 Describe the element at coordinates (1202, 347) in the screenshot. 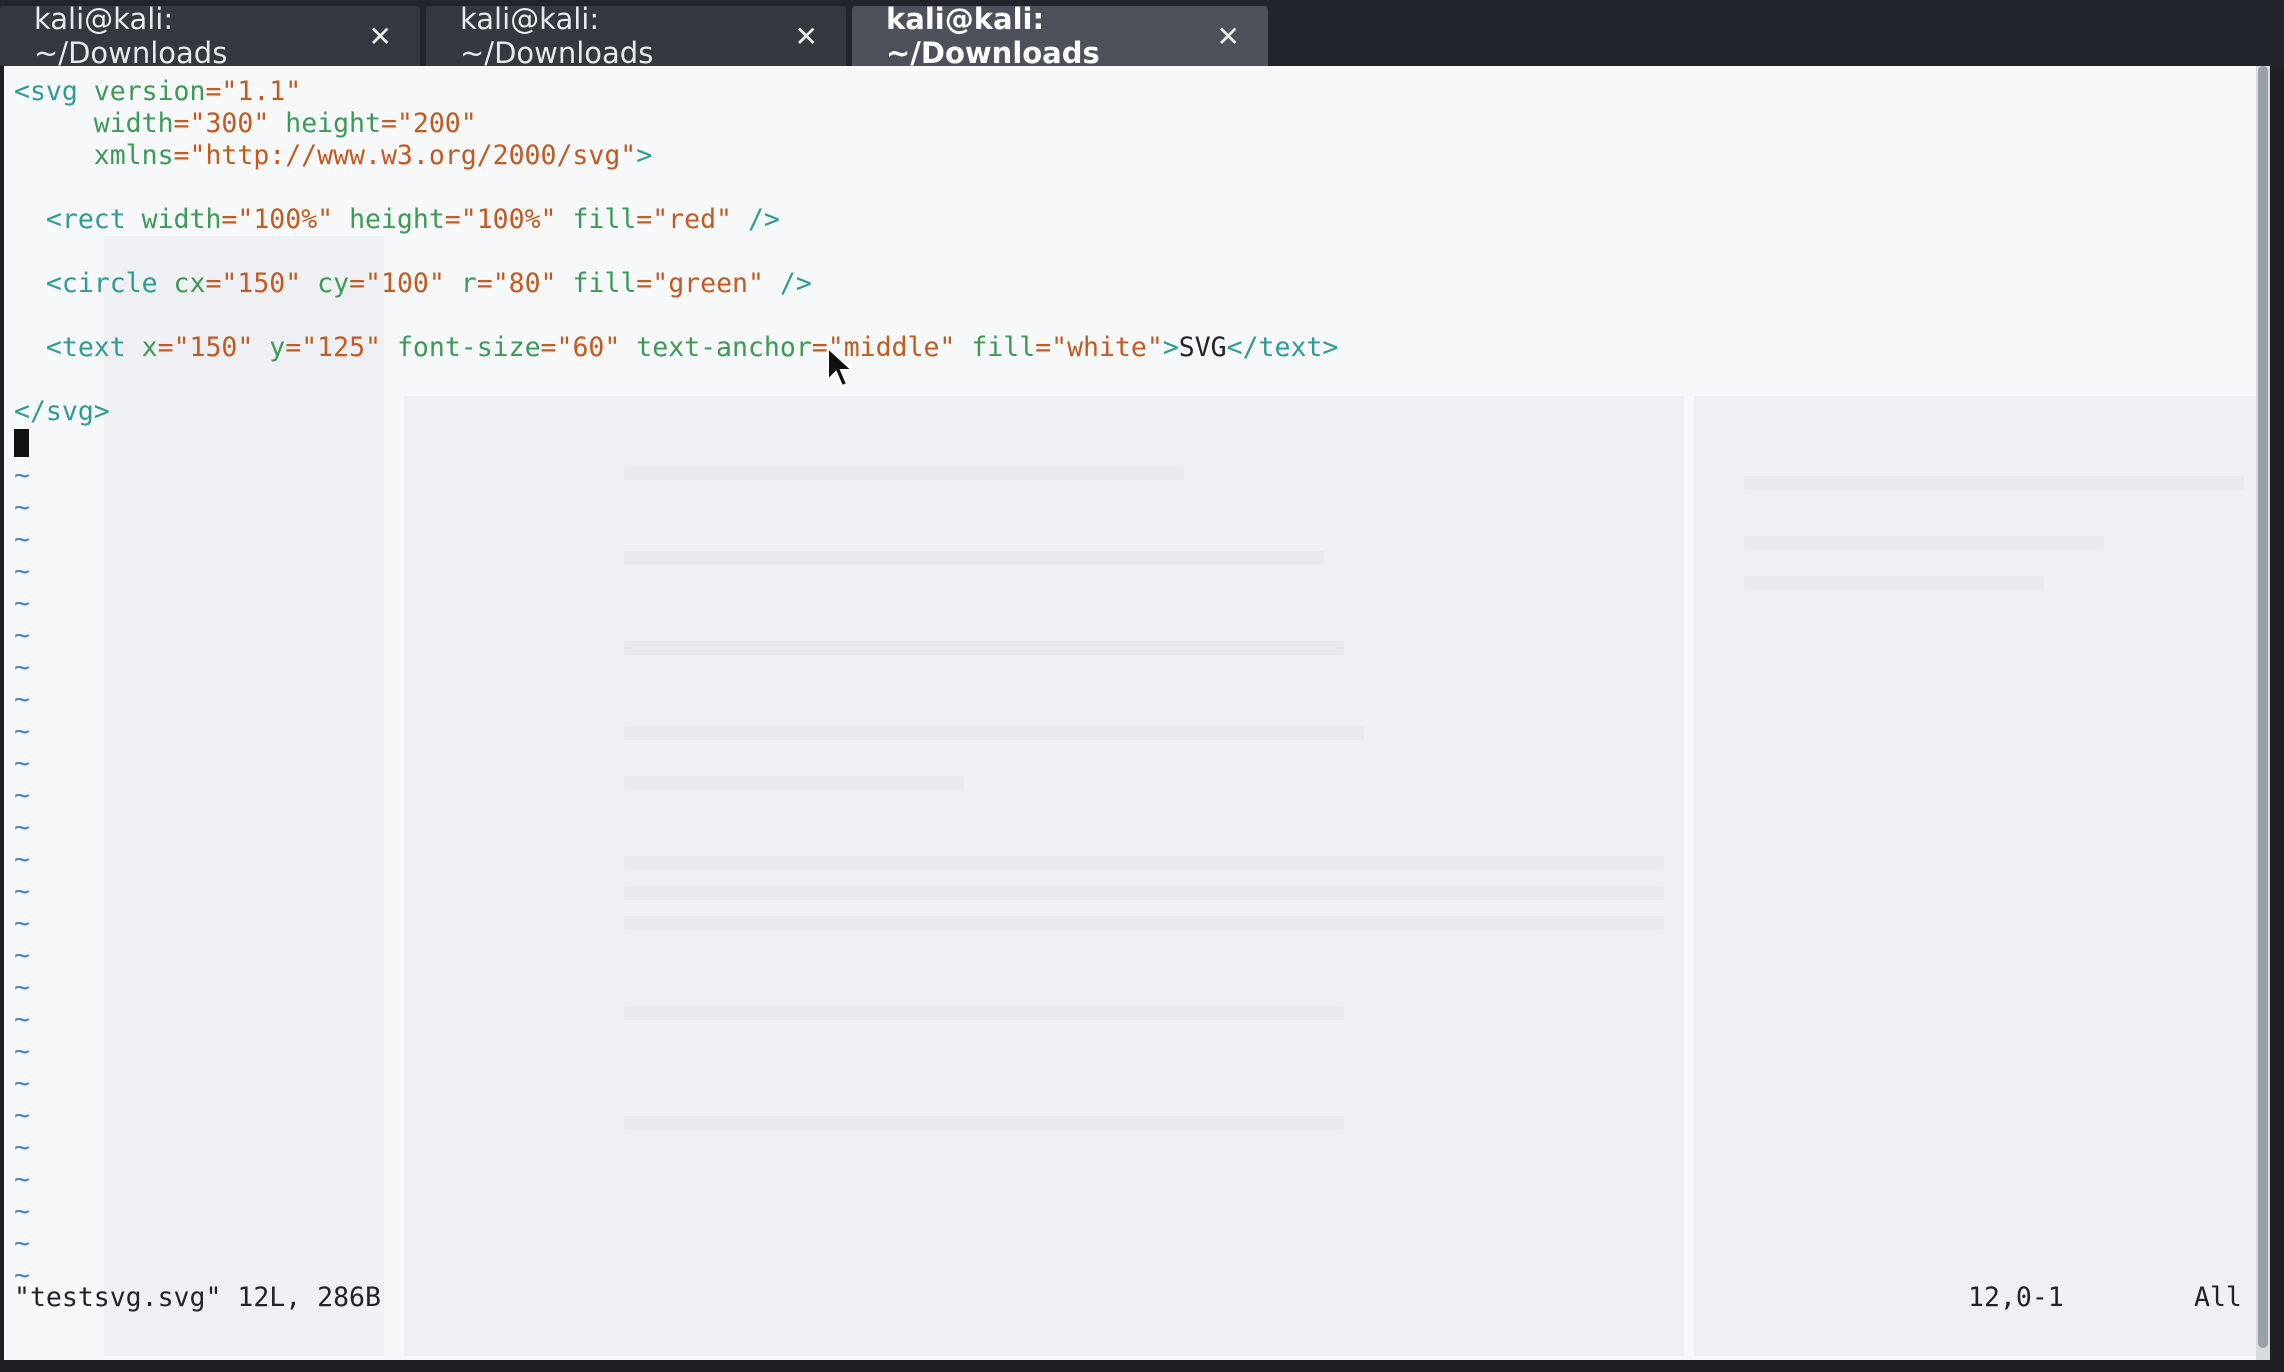

I see `code-token: SVG` at that location.